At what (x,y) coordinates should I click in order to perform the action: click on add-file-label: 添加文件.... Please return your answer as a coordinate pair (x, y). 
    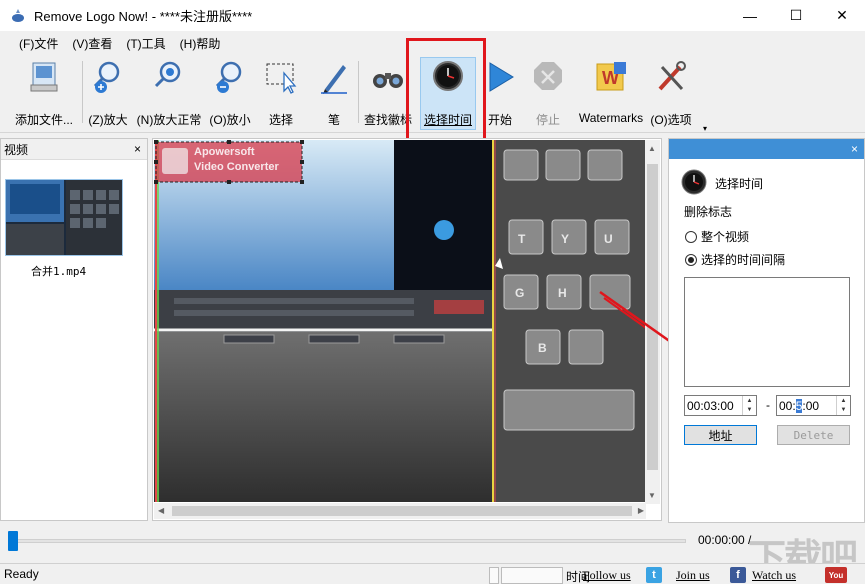
    Looking at the image, I should click on (43, 120).